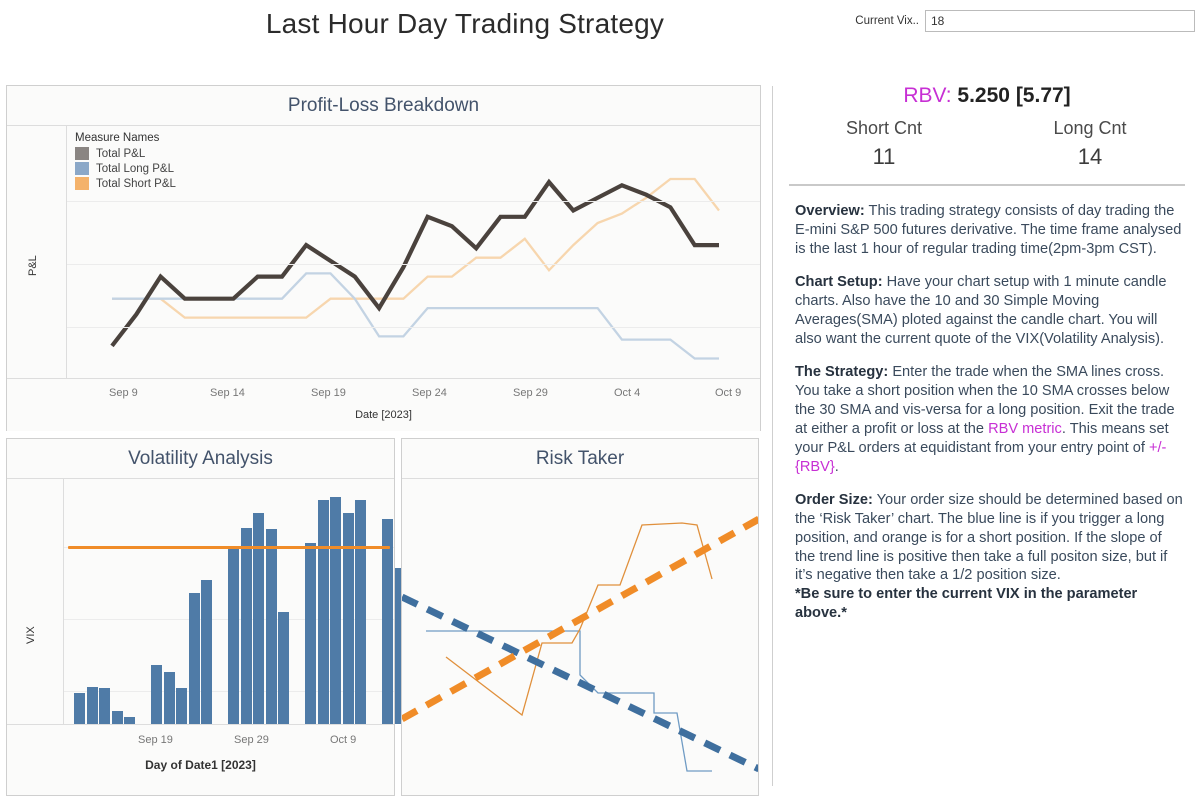  I want to click on legend-swatch-total-short-pl, so click(82, 183).